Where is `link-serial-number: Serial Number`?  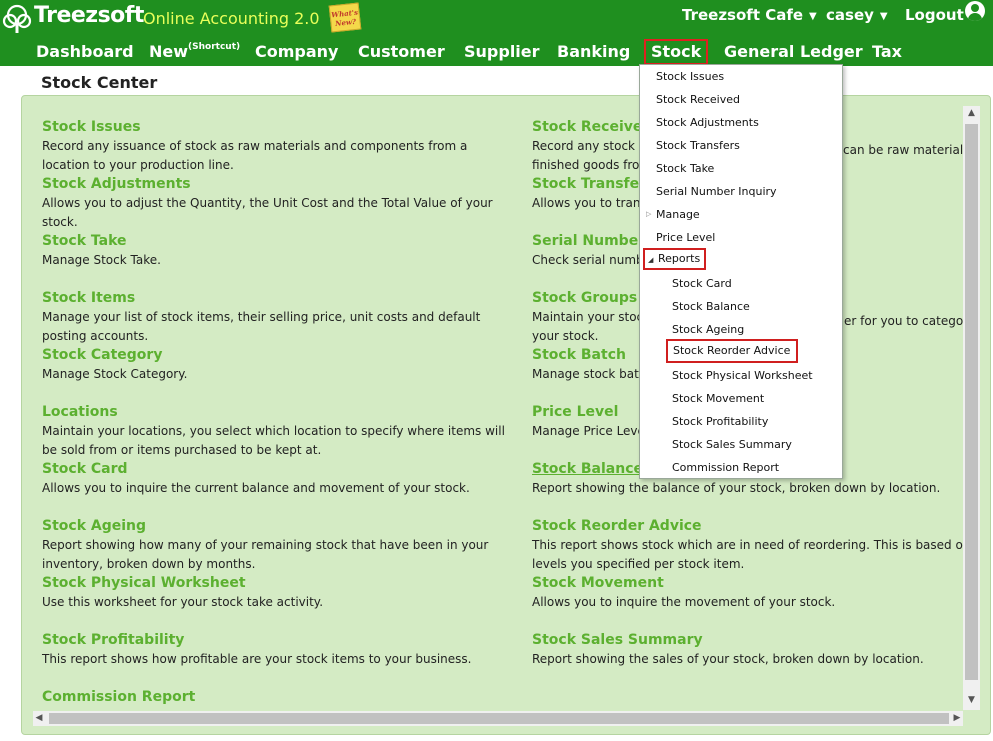 link-serial-number: Serial Number is located at coordinates (588, 241).